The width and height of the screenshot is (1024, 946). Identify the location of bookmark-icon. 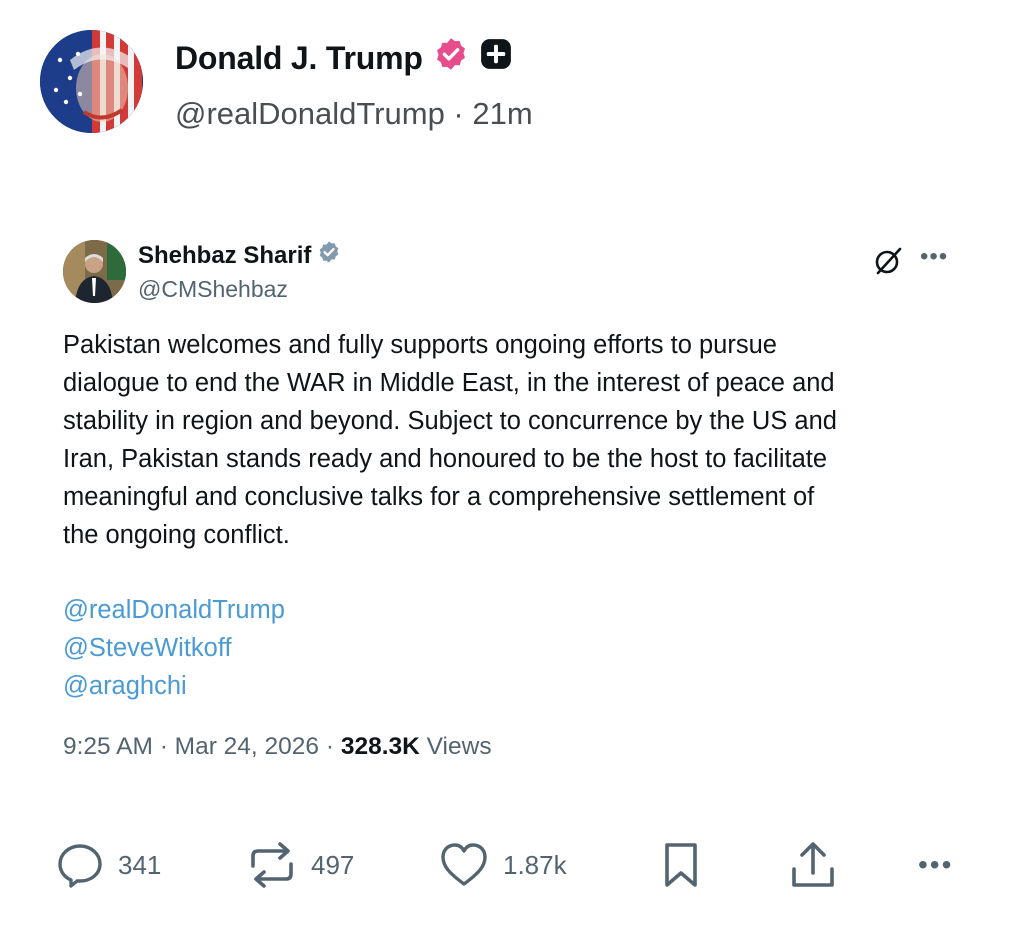
(681, 865).